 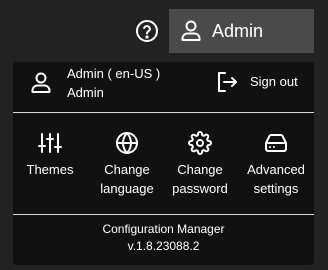 I want to click on app-version: v.1.8.23088.2, so click(x=163, y=246).